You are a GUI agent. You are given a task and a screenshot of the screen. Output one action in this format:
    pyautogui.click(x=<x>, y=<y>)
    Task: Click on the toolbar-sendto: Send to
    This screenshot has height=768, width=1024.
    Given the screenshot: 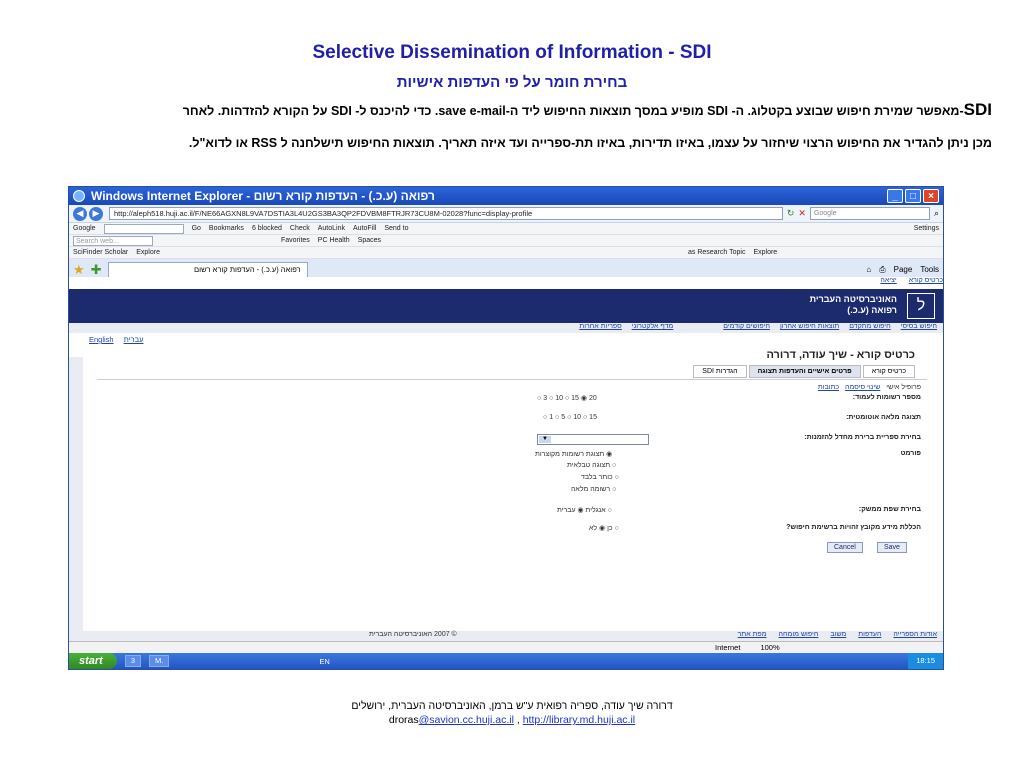 What is the action you would take?
    pyautogui.click(x=396, y=228)
    